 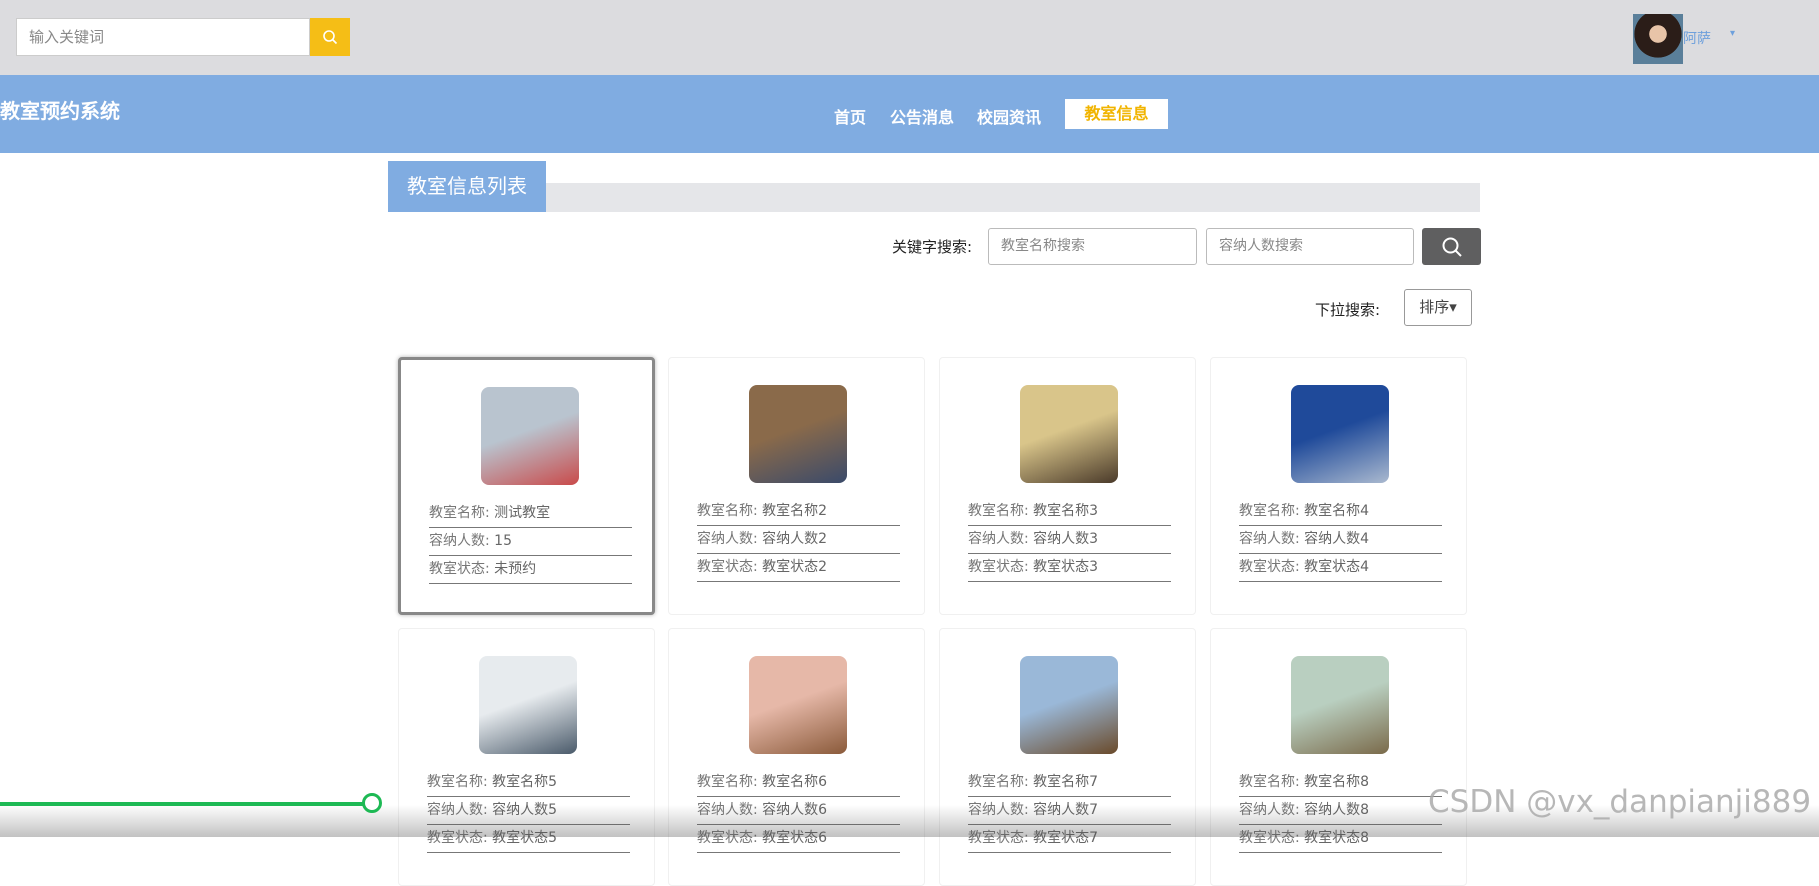 What do you see at coordinates (525, 838) in the screenshot?
I see `field-value: 教室状态5` at bounding box center [525, 838].